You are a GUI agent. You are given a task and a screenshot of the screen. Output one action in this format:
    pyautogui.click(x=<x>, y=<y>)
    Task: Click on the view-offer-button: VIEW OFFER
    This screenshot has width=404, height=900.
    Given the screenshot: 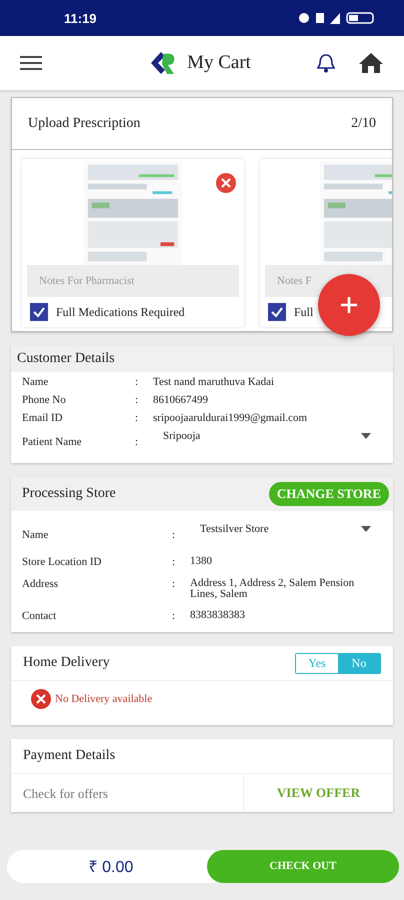 What is the action you would take?
    pyautogui.click(x=318, y=793)
    